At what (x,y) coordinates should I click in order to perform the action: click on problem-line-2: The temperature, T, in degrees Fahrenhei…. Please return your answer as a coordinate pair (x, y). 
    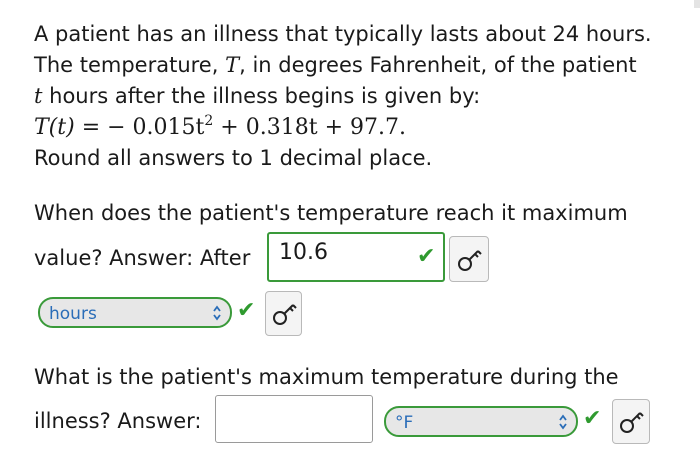
    Looking at the image, I should click on (335, 65).